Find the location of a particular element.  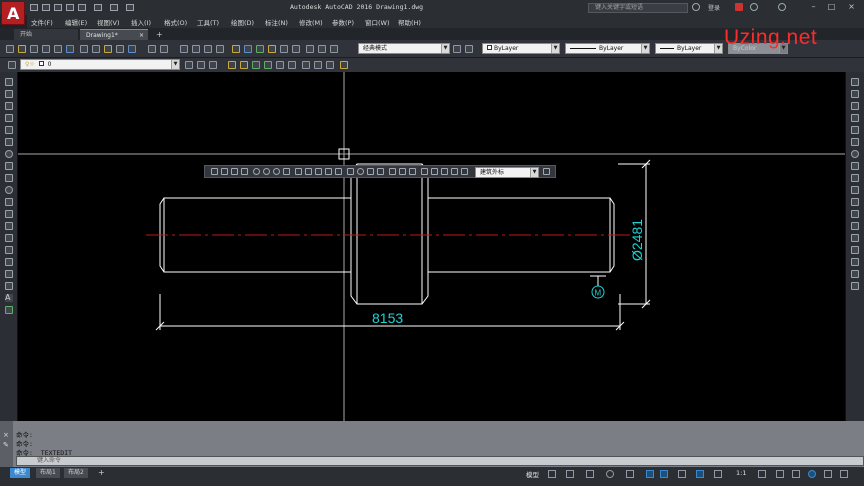

linetype-dropdown: ByLayer ▼ is located at coordinates (607, 48).